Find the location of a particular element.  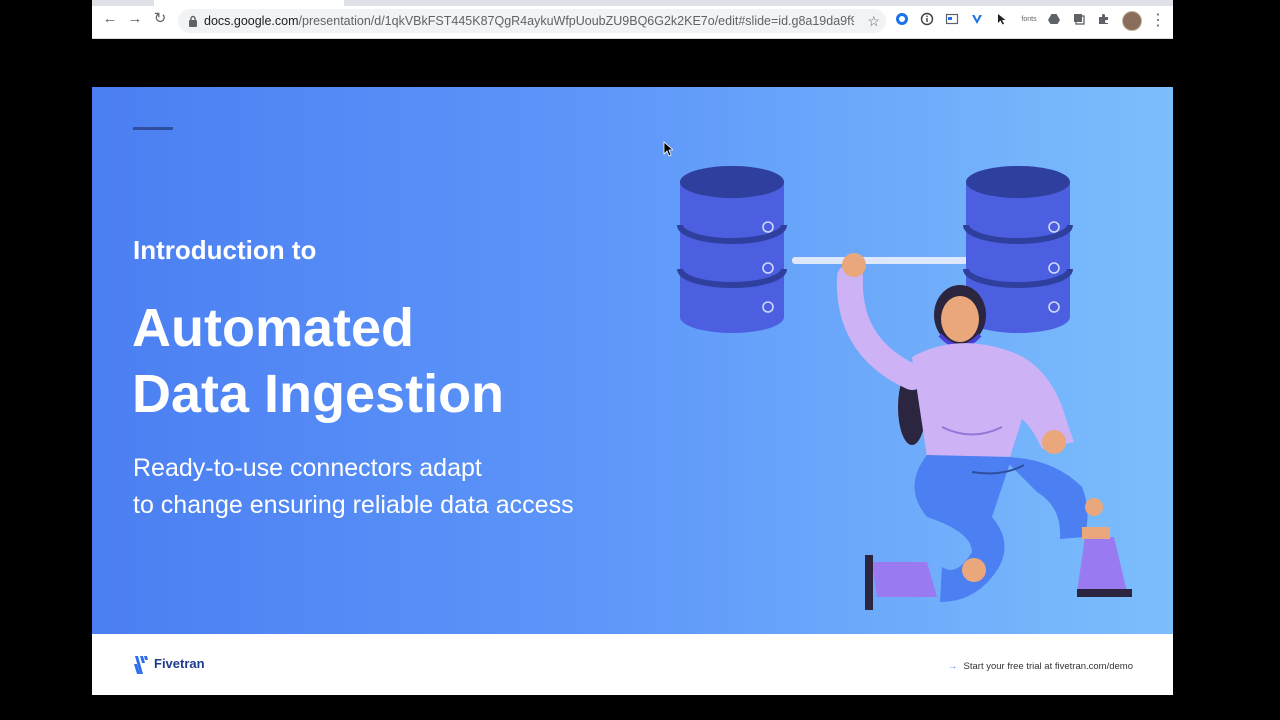

active-tab is located at coordinates (249, 3).